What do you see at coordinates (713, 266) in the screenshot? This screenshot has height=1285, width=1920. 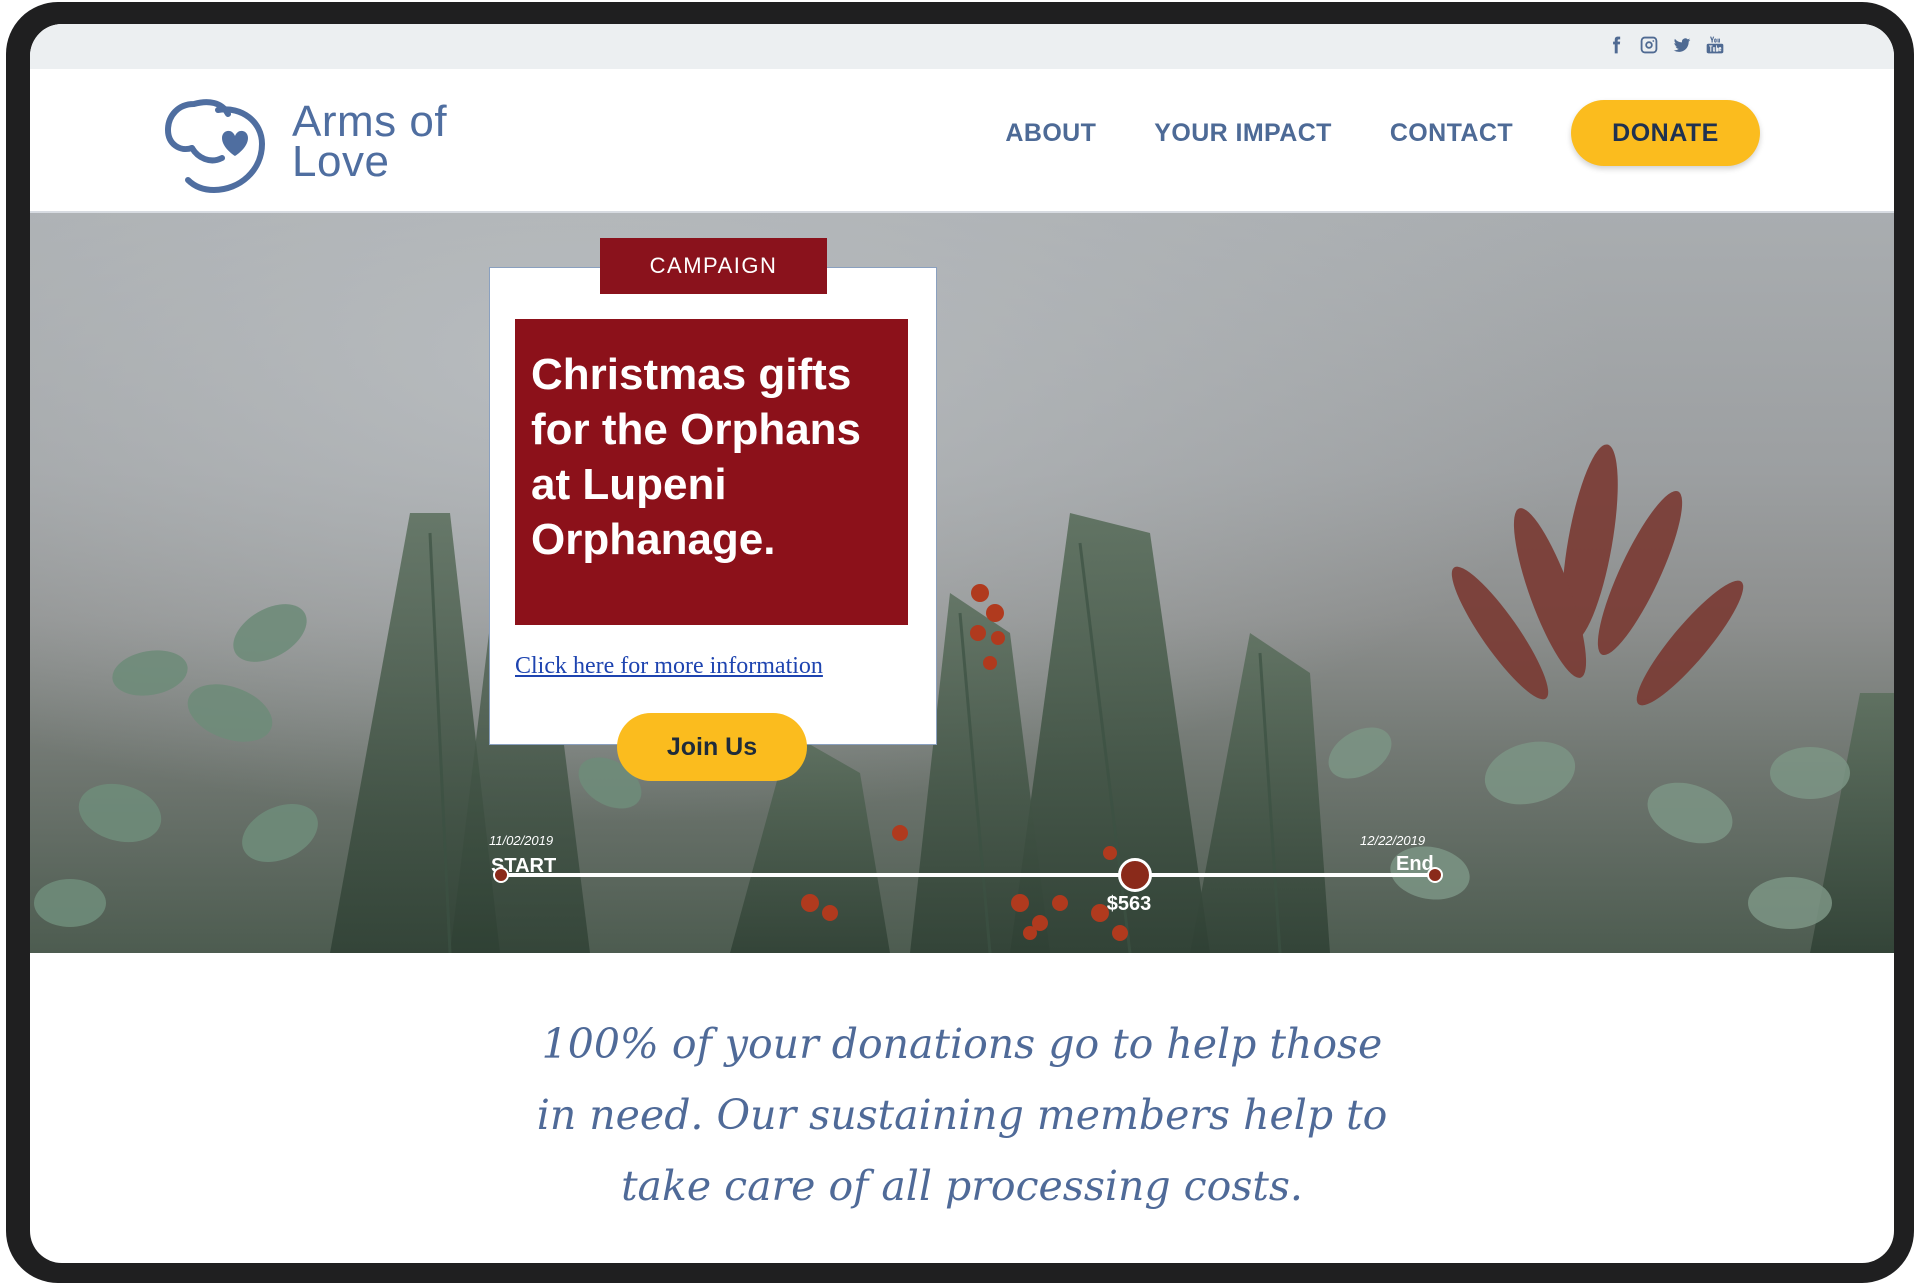 I see `campaign-tag: CAMPAIGN` at bounding box center [713, 266].